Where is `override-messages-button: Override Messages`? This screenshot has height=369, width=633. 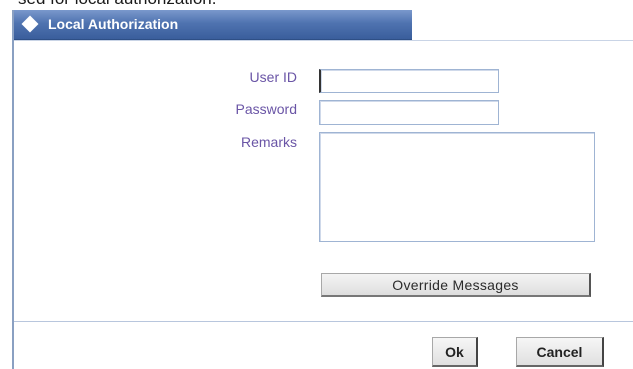 override-messages-button: Override Messages is located at coordinates (456, 285).